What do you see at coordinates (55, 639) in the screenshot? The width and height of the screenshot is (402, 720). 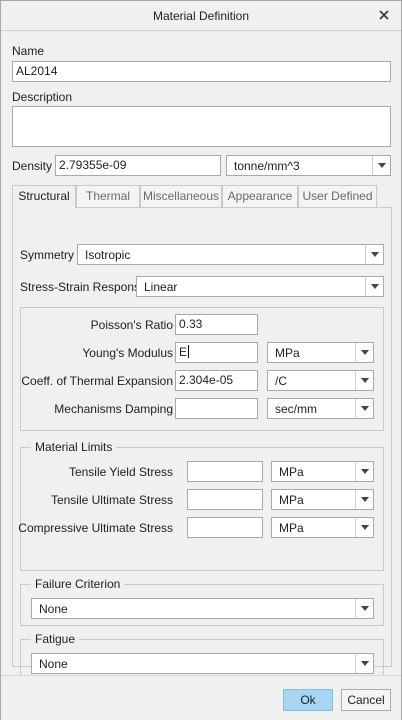 I see `fatigue-title: Fatigue` at bounding box center [55, 639].